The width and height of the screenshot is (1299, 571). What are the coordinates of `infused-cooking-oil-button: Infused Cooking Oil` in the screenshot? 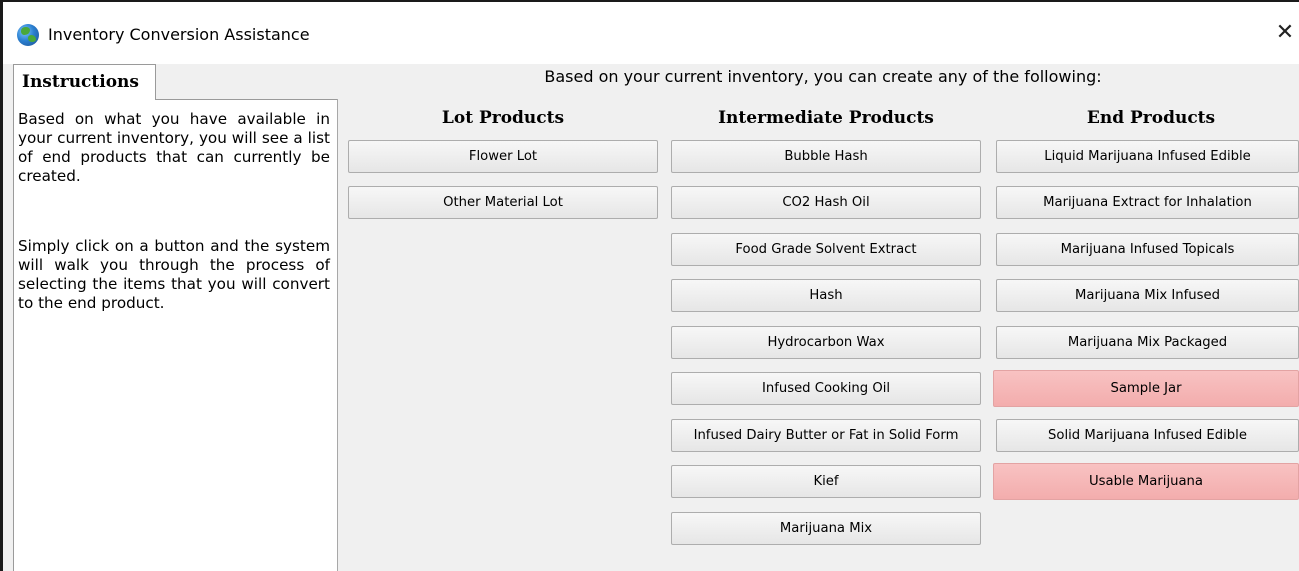 It's located at (826, 388).